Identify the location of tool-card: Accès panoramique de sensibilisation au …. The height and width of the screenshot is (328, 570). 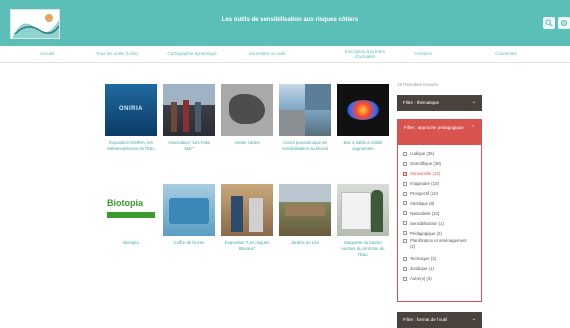
(305, 118).